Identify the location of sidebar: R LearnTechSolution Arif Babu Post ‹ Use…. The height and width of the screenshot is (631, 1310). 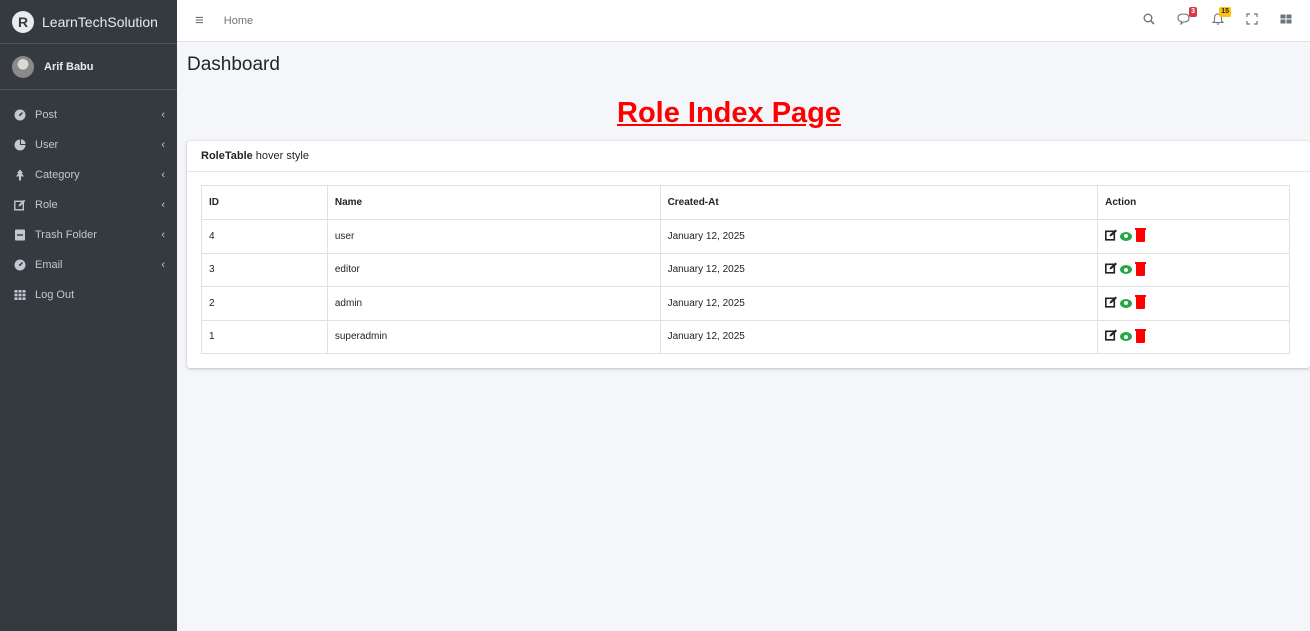
(88, 315).